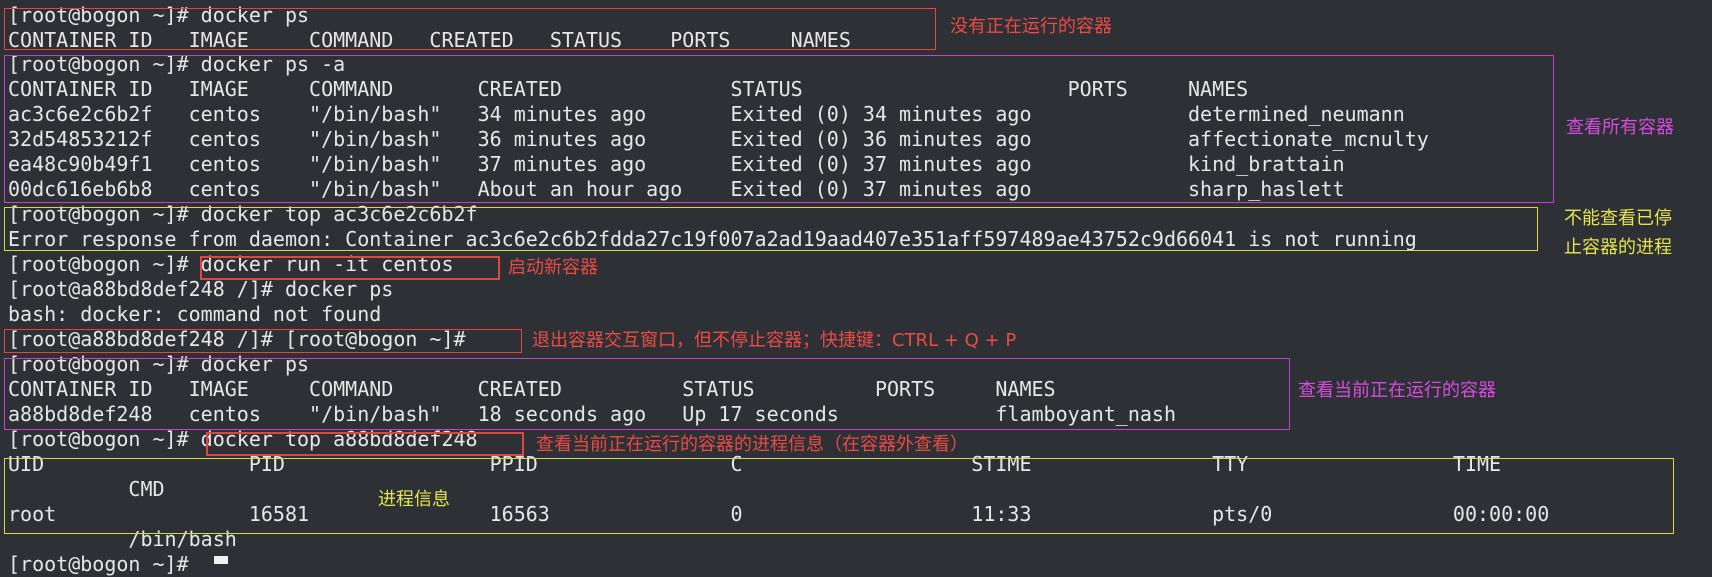 Image resolution: width=1712 pixels, height=577 pixels. I want to click on terminal-prompt: [root@bogon ~]#, so click(104, 564).